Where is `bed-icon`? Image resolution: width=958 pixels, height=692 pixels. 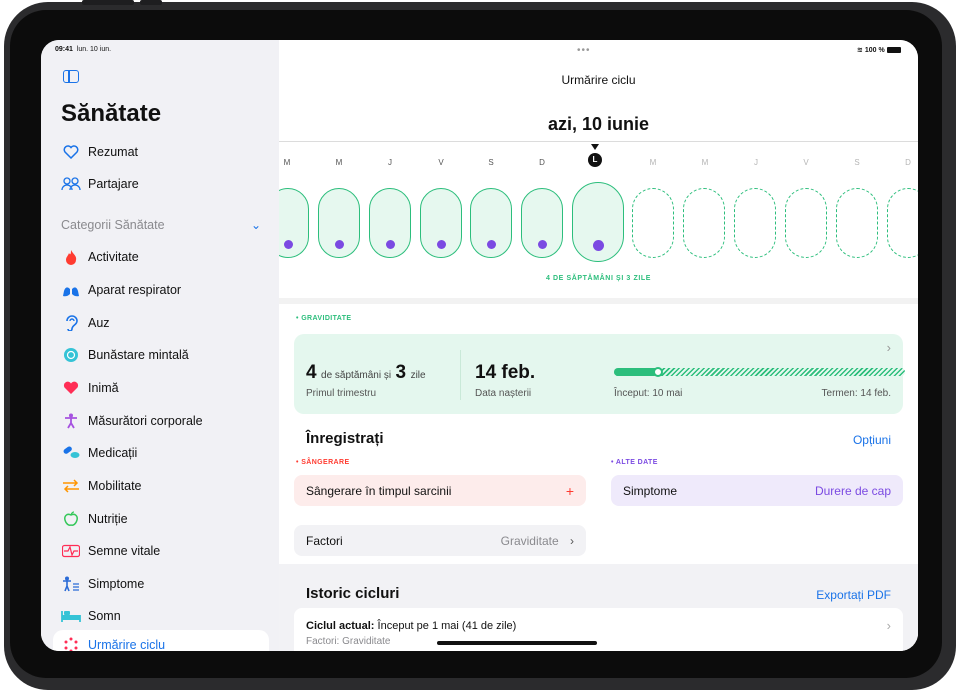
bed-icon is located at coordinates (71, 616).